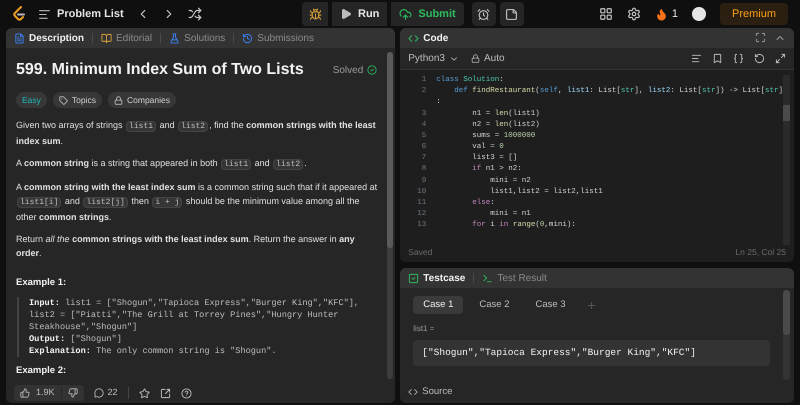  I want to click on comment-icon, so click(99, 393).